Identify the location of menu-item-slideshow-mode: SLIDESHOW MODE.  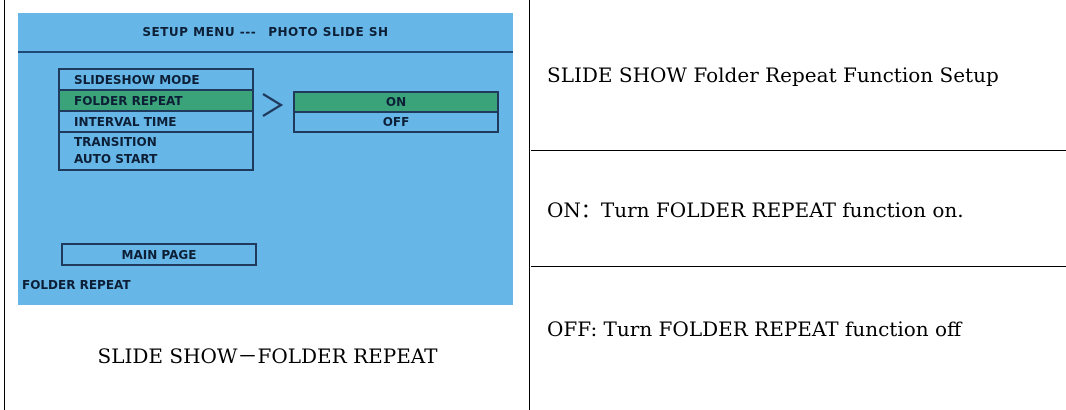
(156, 79).